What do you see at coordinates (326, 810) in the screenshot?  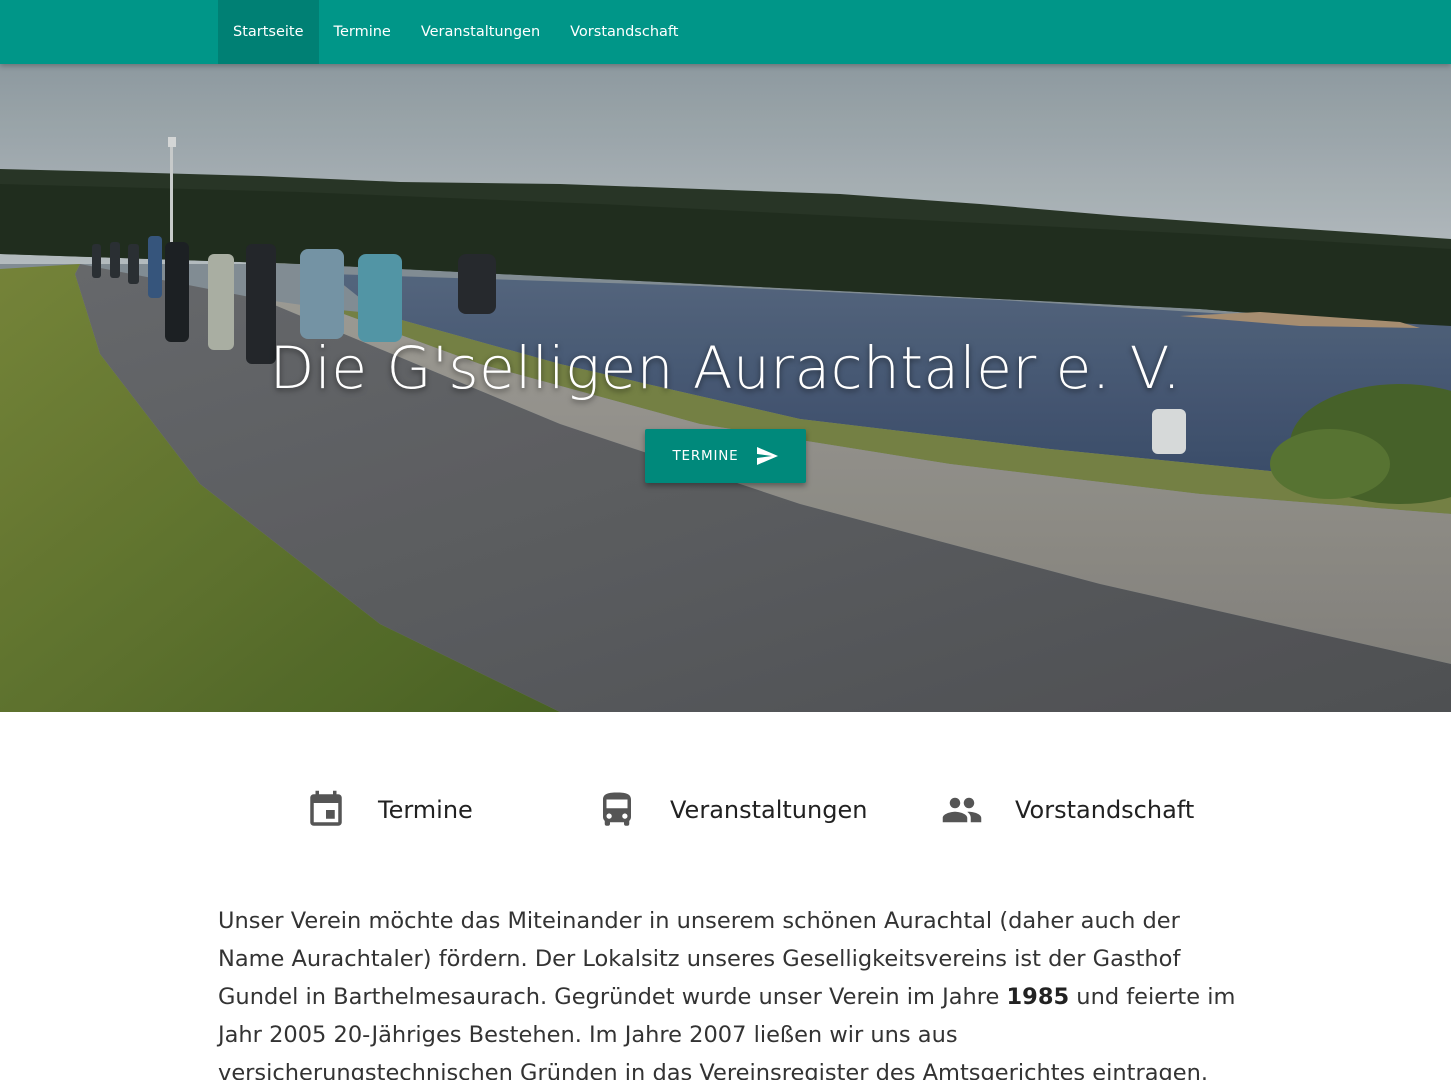 I see `calendar-icon` at bounding box center [326, 810].